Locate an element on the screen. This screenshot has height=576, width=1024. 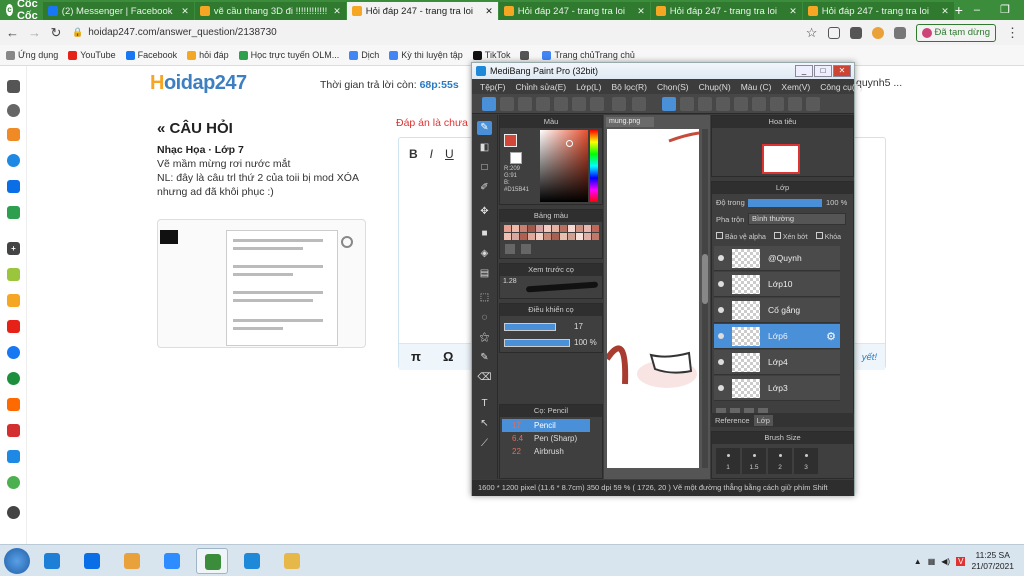
medibang-menu-item: Lớp(L) is located at coordinates (588, 87).